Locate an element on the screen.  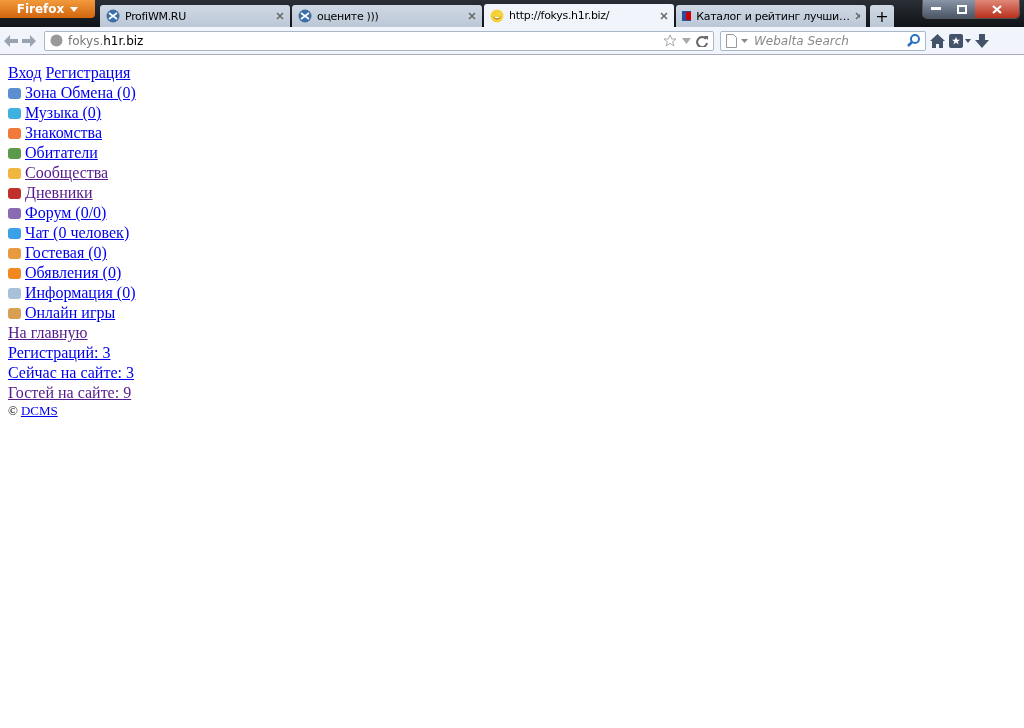
reload-icon is located at coordinates (702, 40).